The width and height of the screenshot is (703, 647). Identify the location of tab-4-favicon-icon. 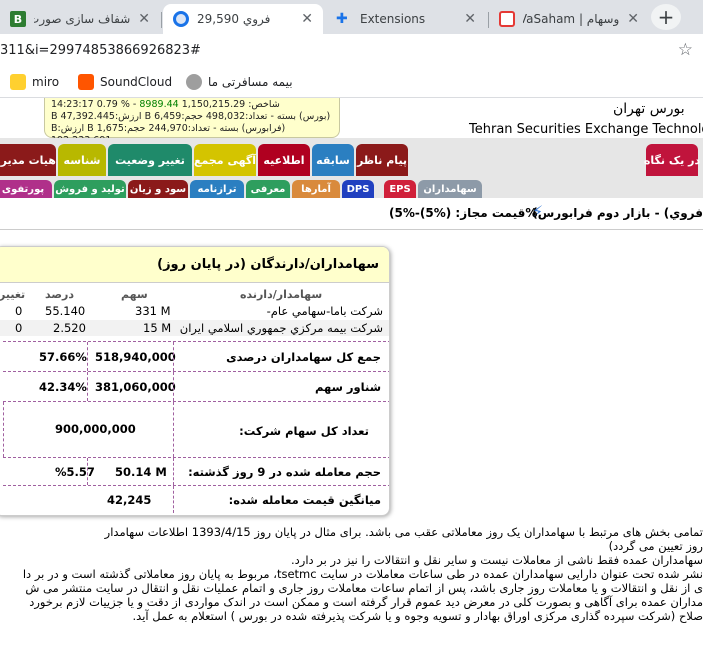
(507, 19).